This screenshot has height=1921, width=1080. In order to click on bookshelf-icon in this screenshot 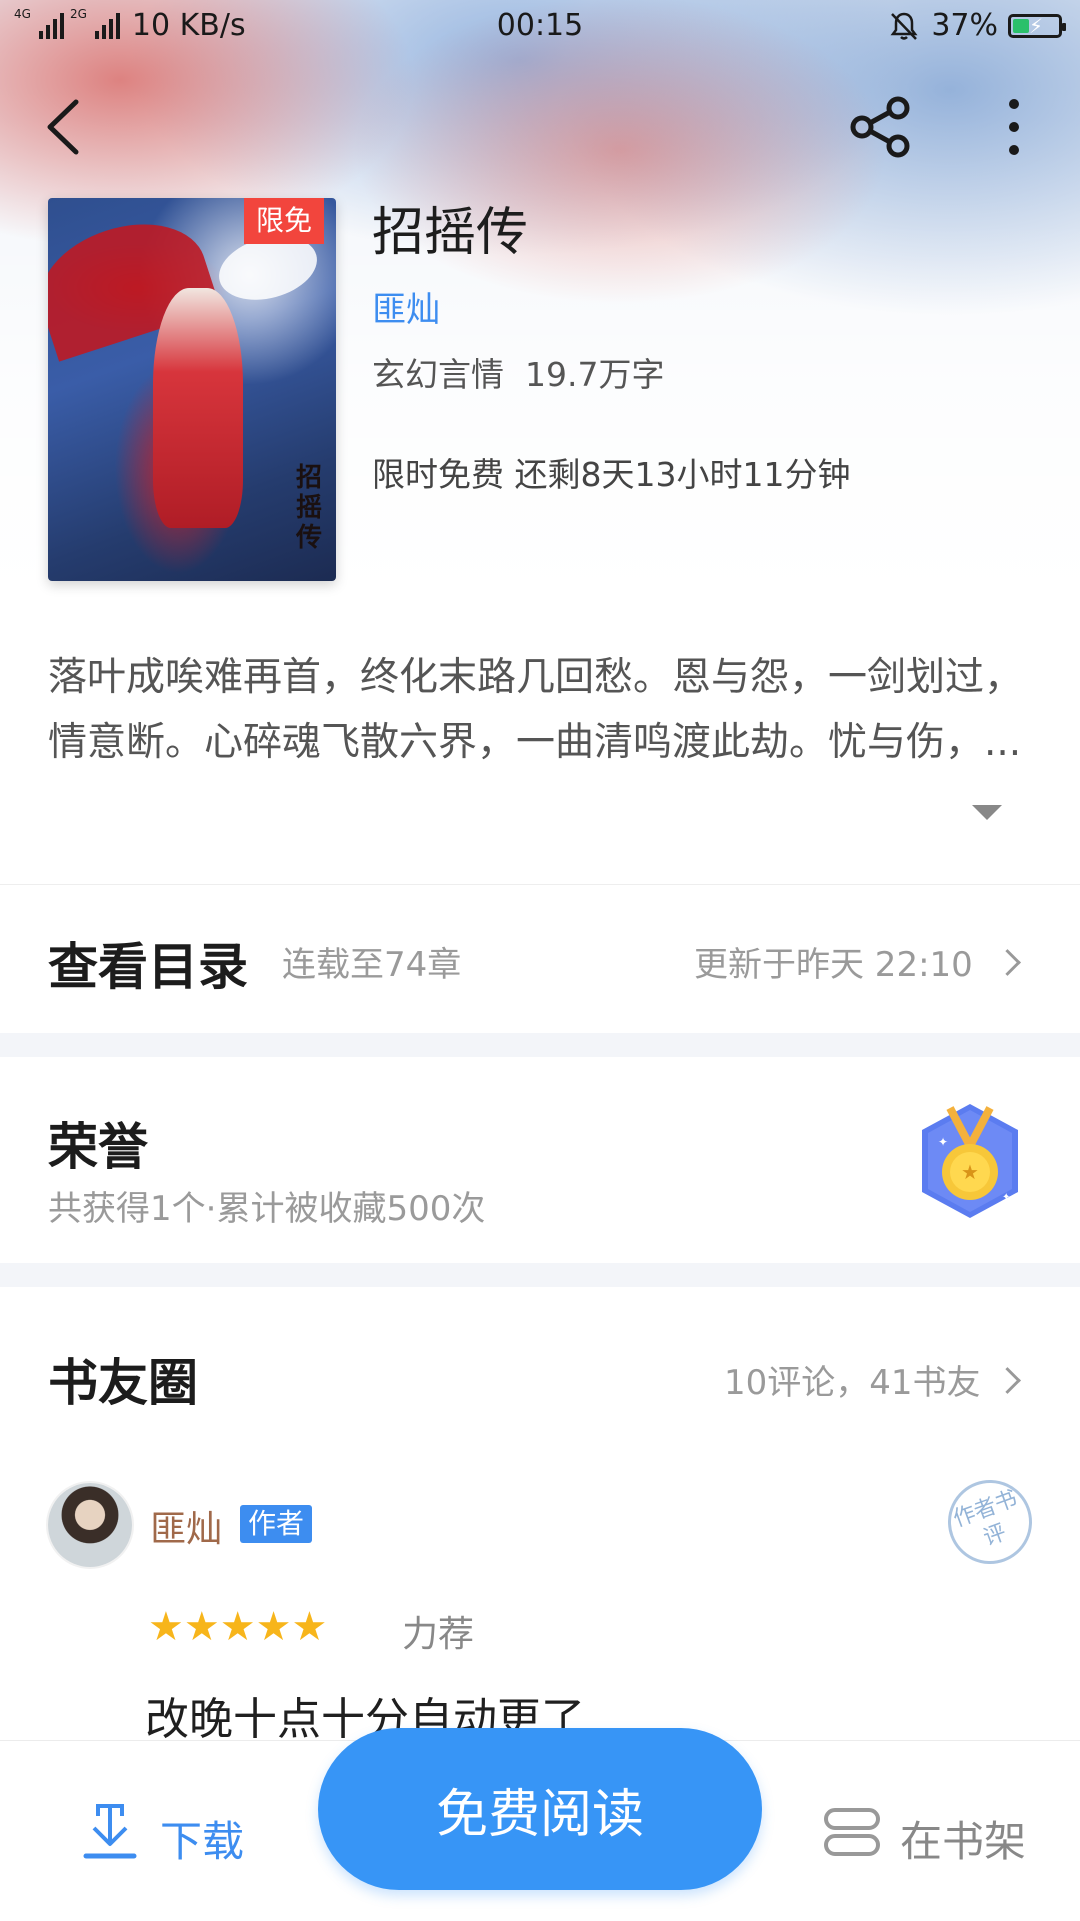, I will do `click(852, 1833)`.